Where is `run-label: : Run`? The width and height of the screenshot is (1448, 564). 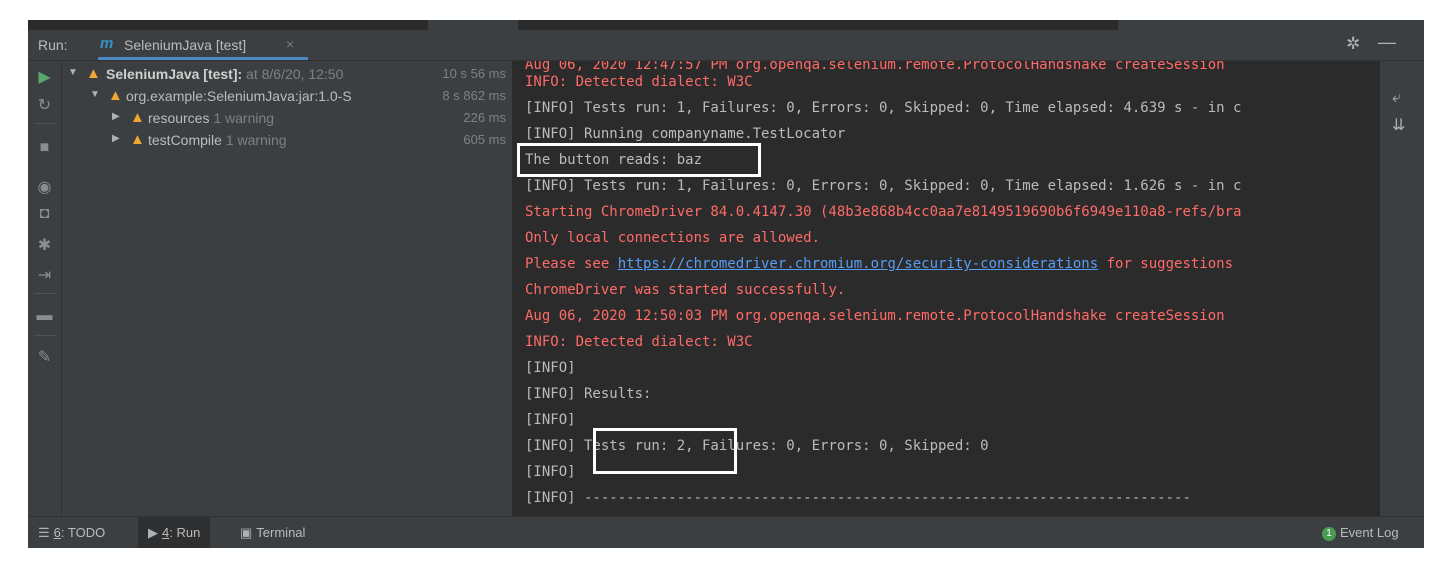
run-label: : Run is located at coordinates (185, 532).